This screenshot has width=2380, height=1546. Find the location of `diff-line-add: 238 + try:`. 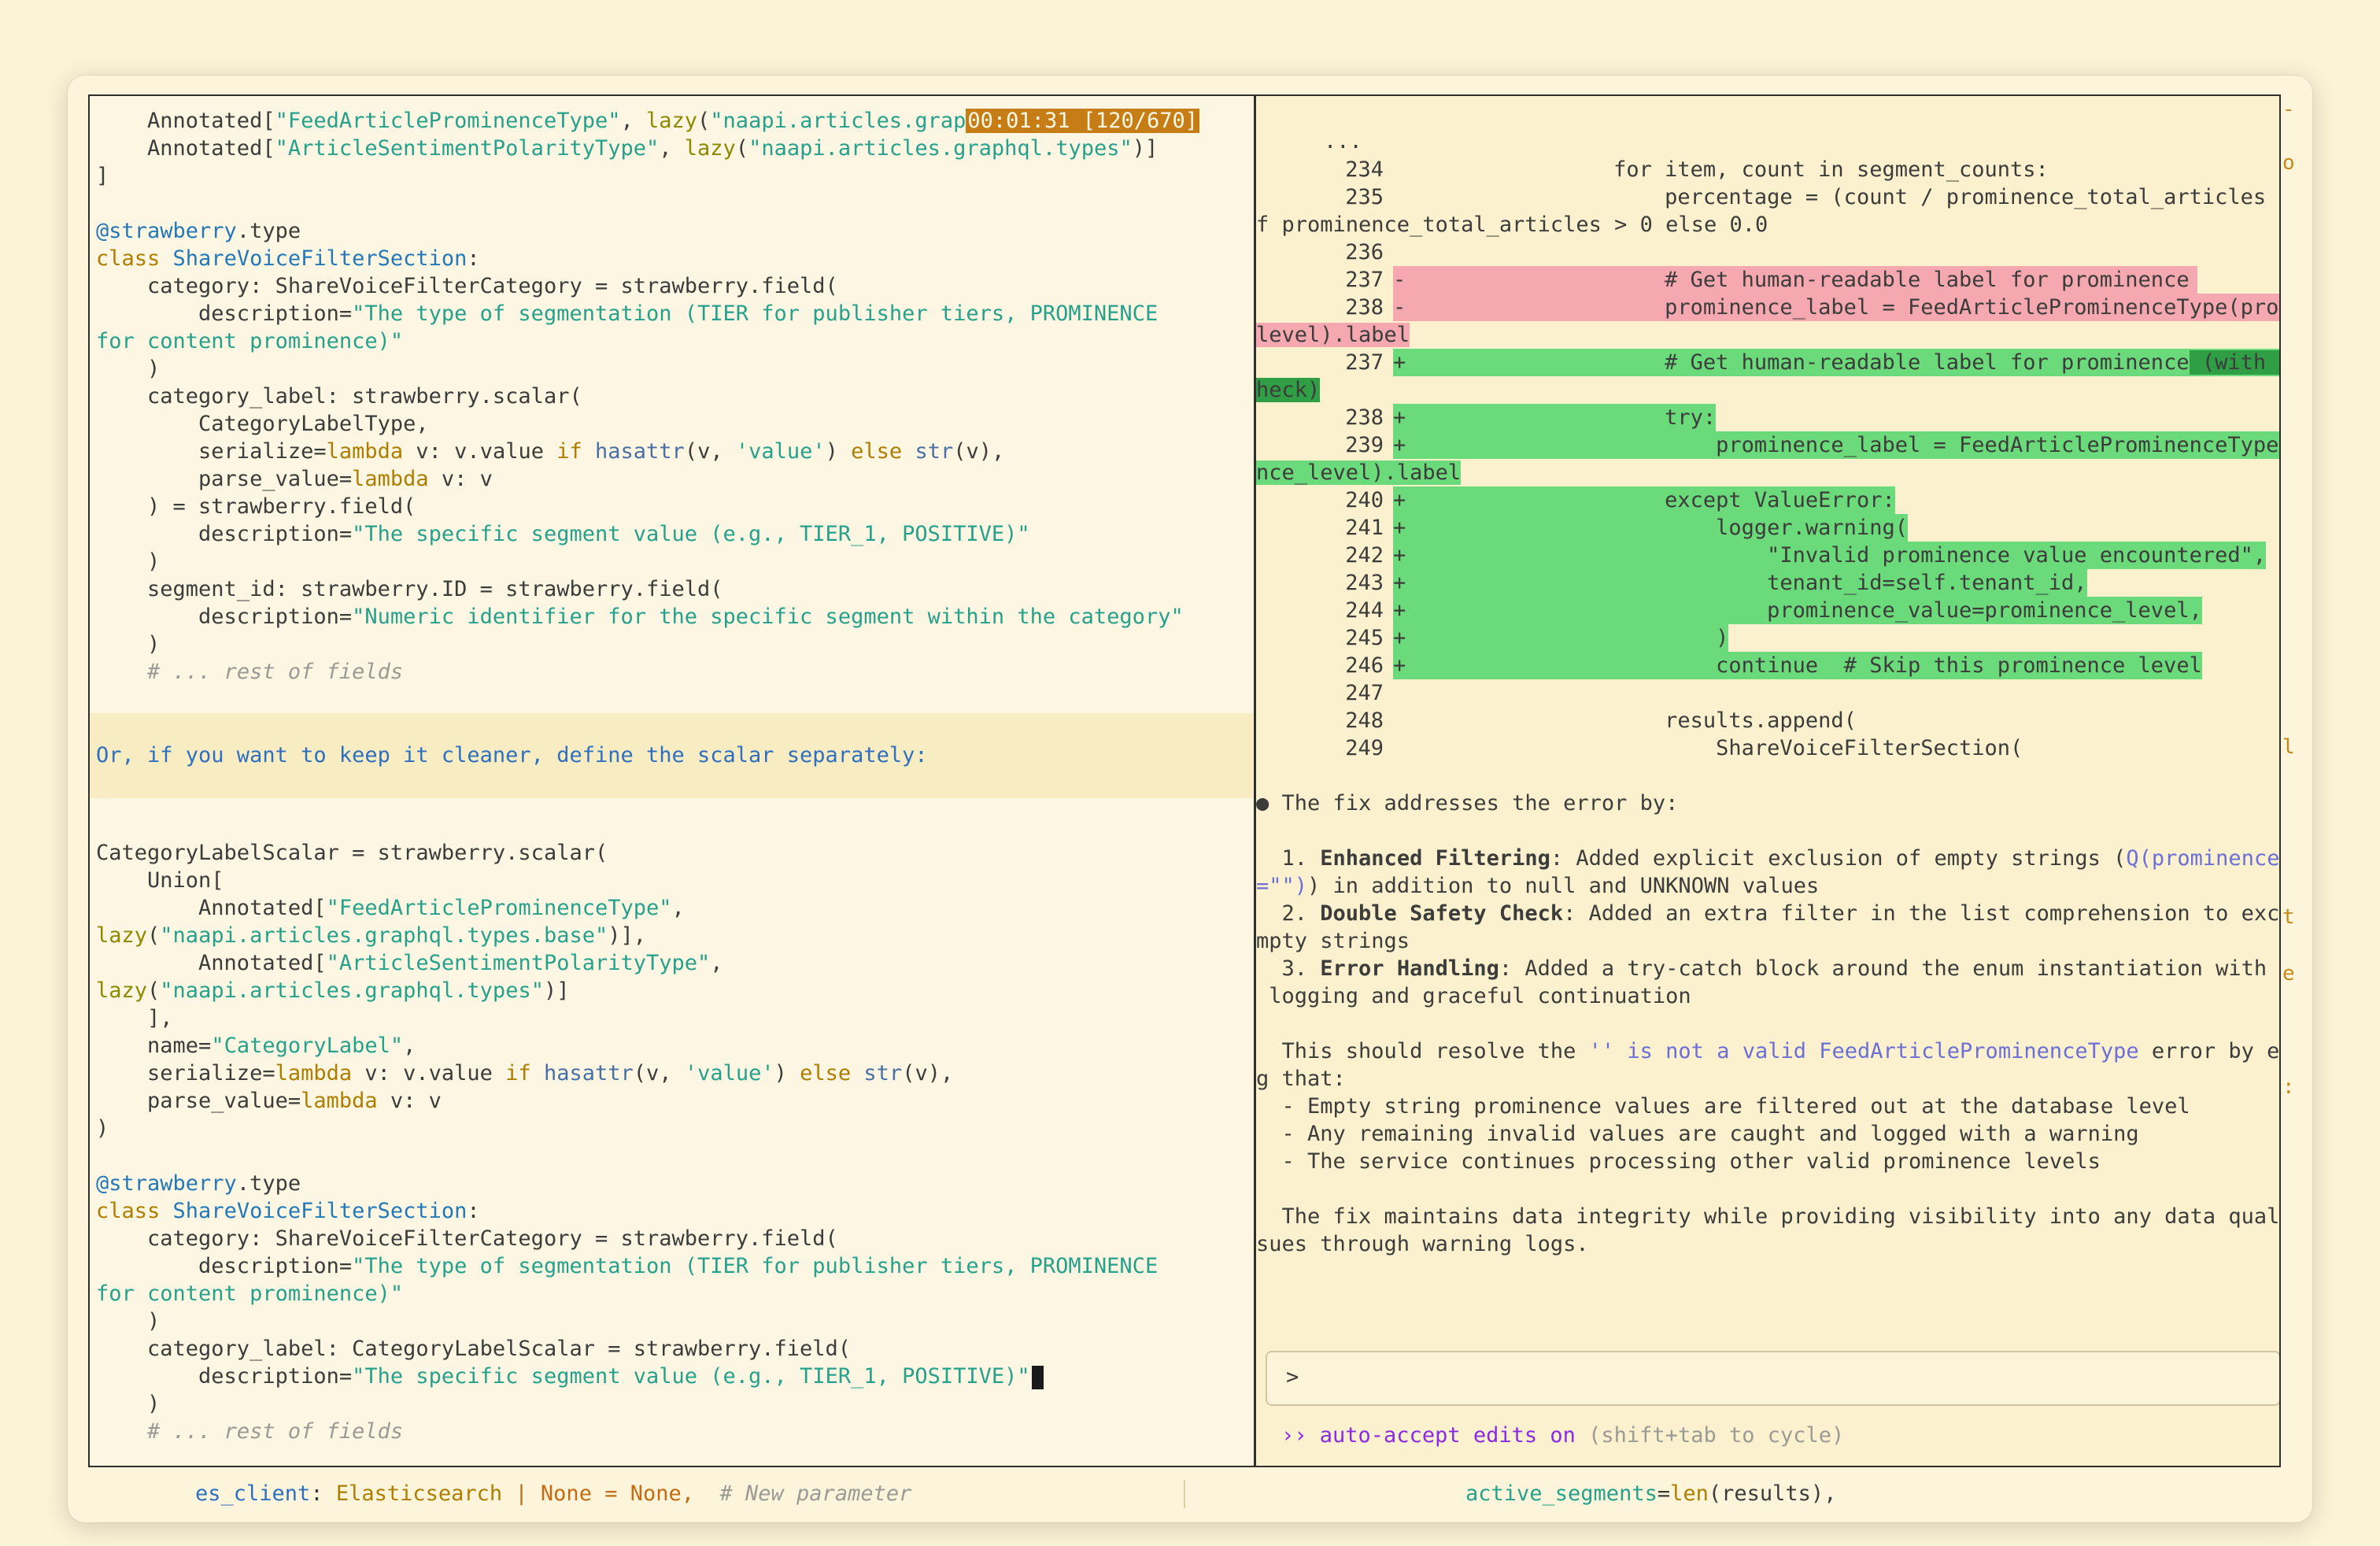

diff-line-add: 238 + try: is located at coordinates (1531, 417).